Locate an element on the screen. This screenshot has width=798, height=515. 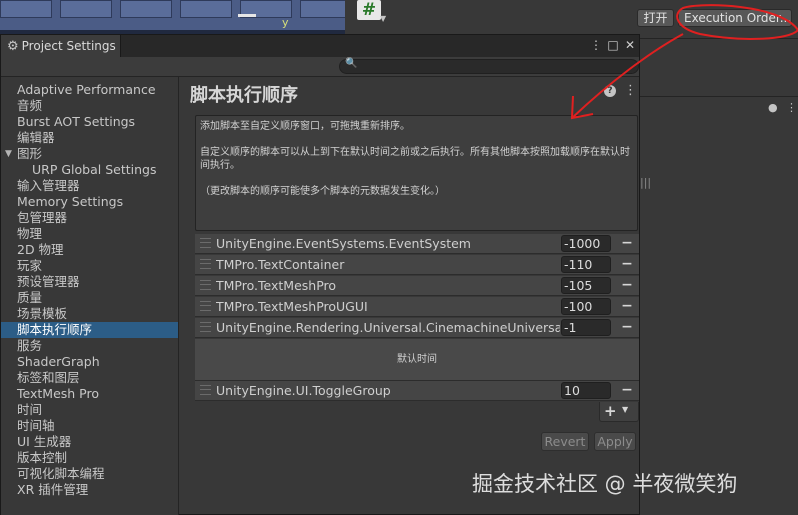
drag-handle-icon: ||| is located at coordinates (646, 182).